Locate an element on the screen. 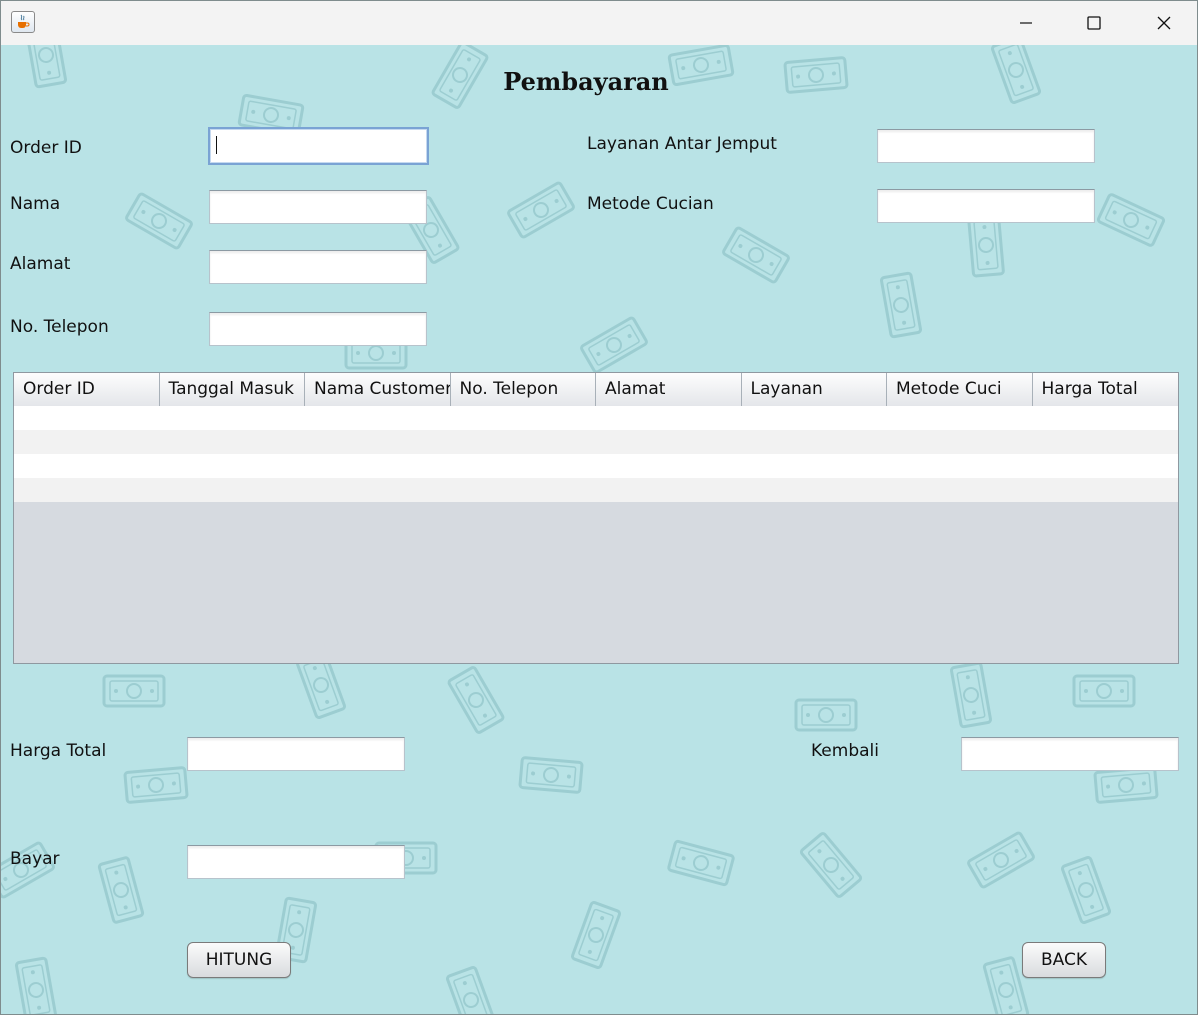 The height and width of the screenshot is (1015, 1198). alamat-field is located at coordinates (318, 267).